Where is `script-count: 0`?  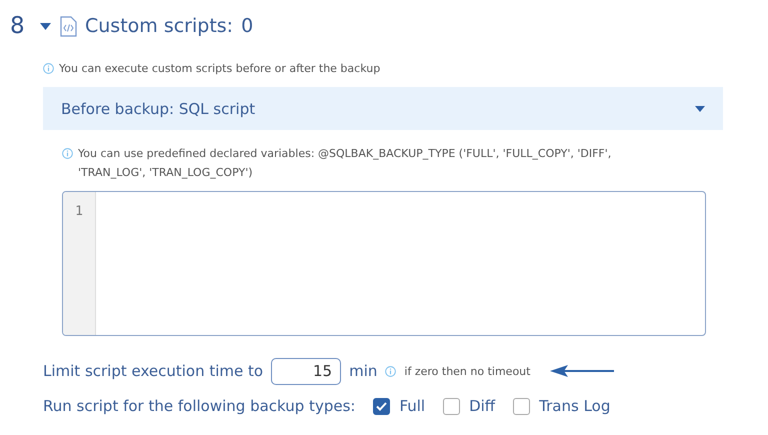 script-count: 0 is located at coordinates (247, 26).